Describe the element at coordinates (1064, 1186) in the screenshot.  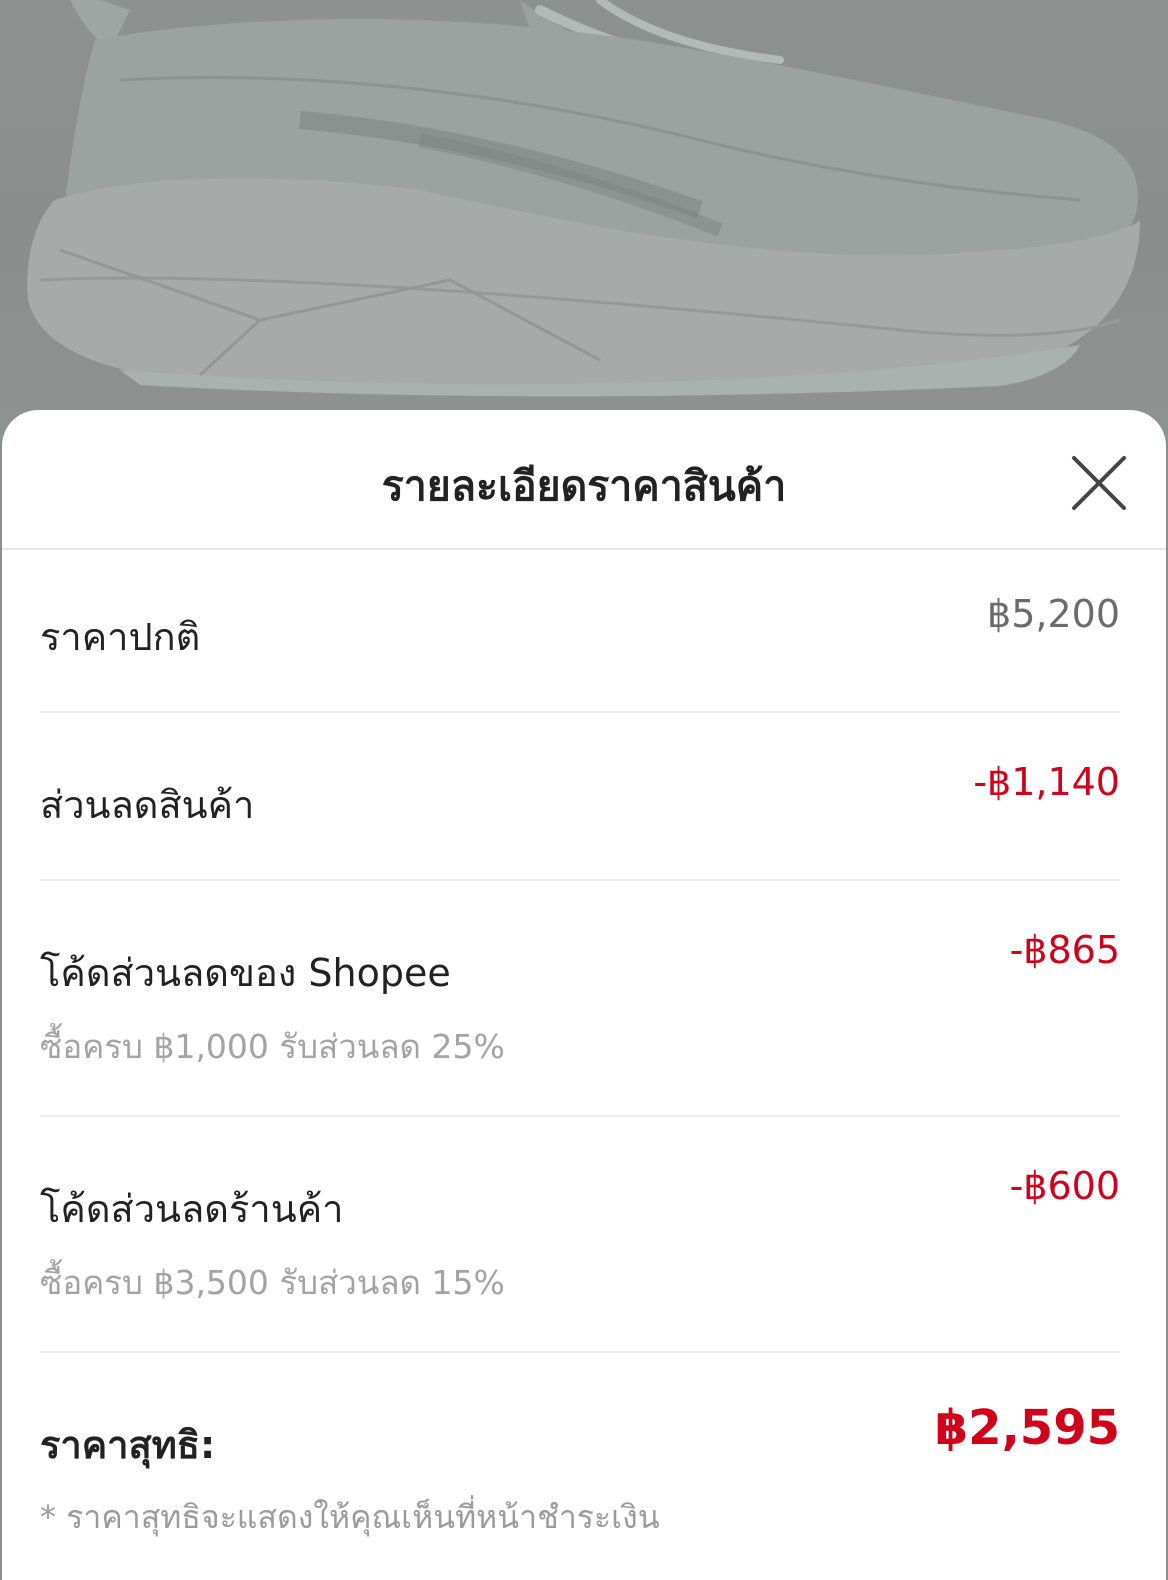
I see `row-value: -฿600` at that location.